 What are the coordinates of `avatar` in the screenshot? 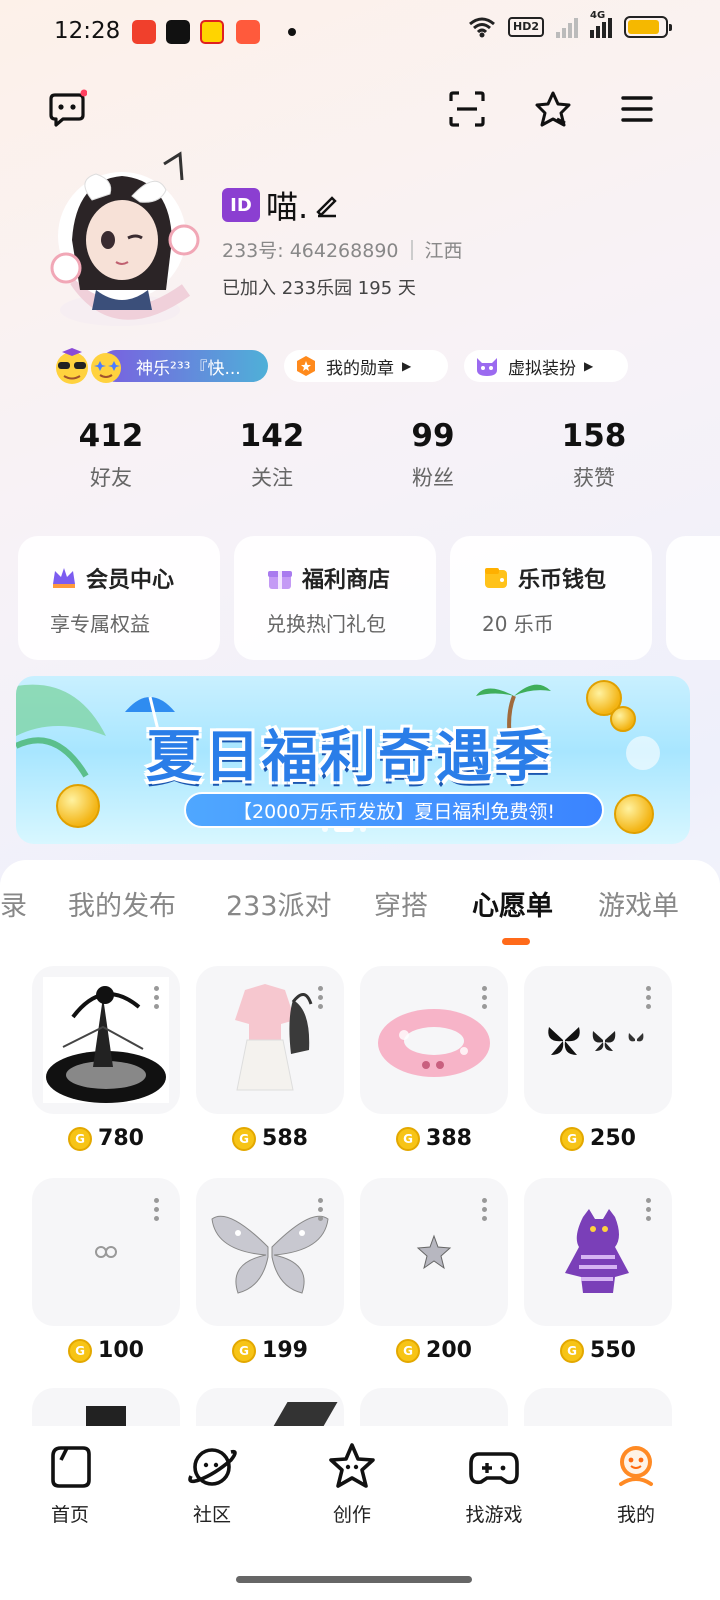 It's located at (118, 235).